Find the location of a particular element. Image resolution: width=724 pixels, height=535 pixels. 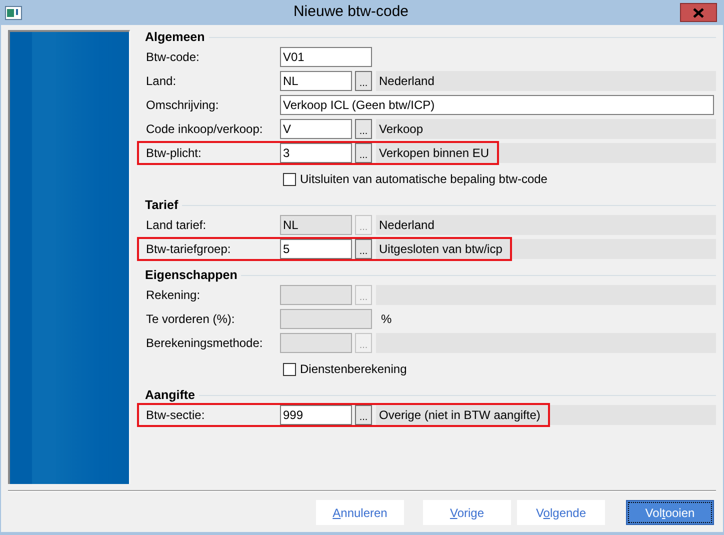

section-title: Tarief is located at coordinates (162, 205).